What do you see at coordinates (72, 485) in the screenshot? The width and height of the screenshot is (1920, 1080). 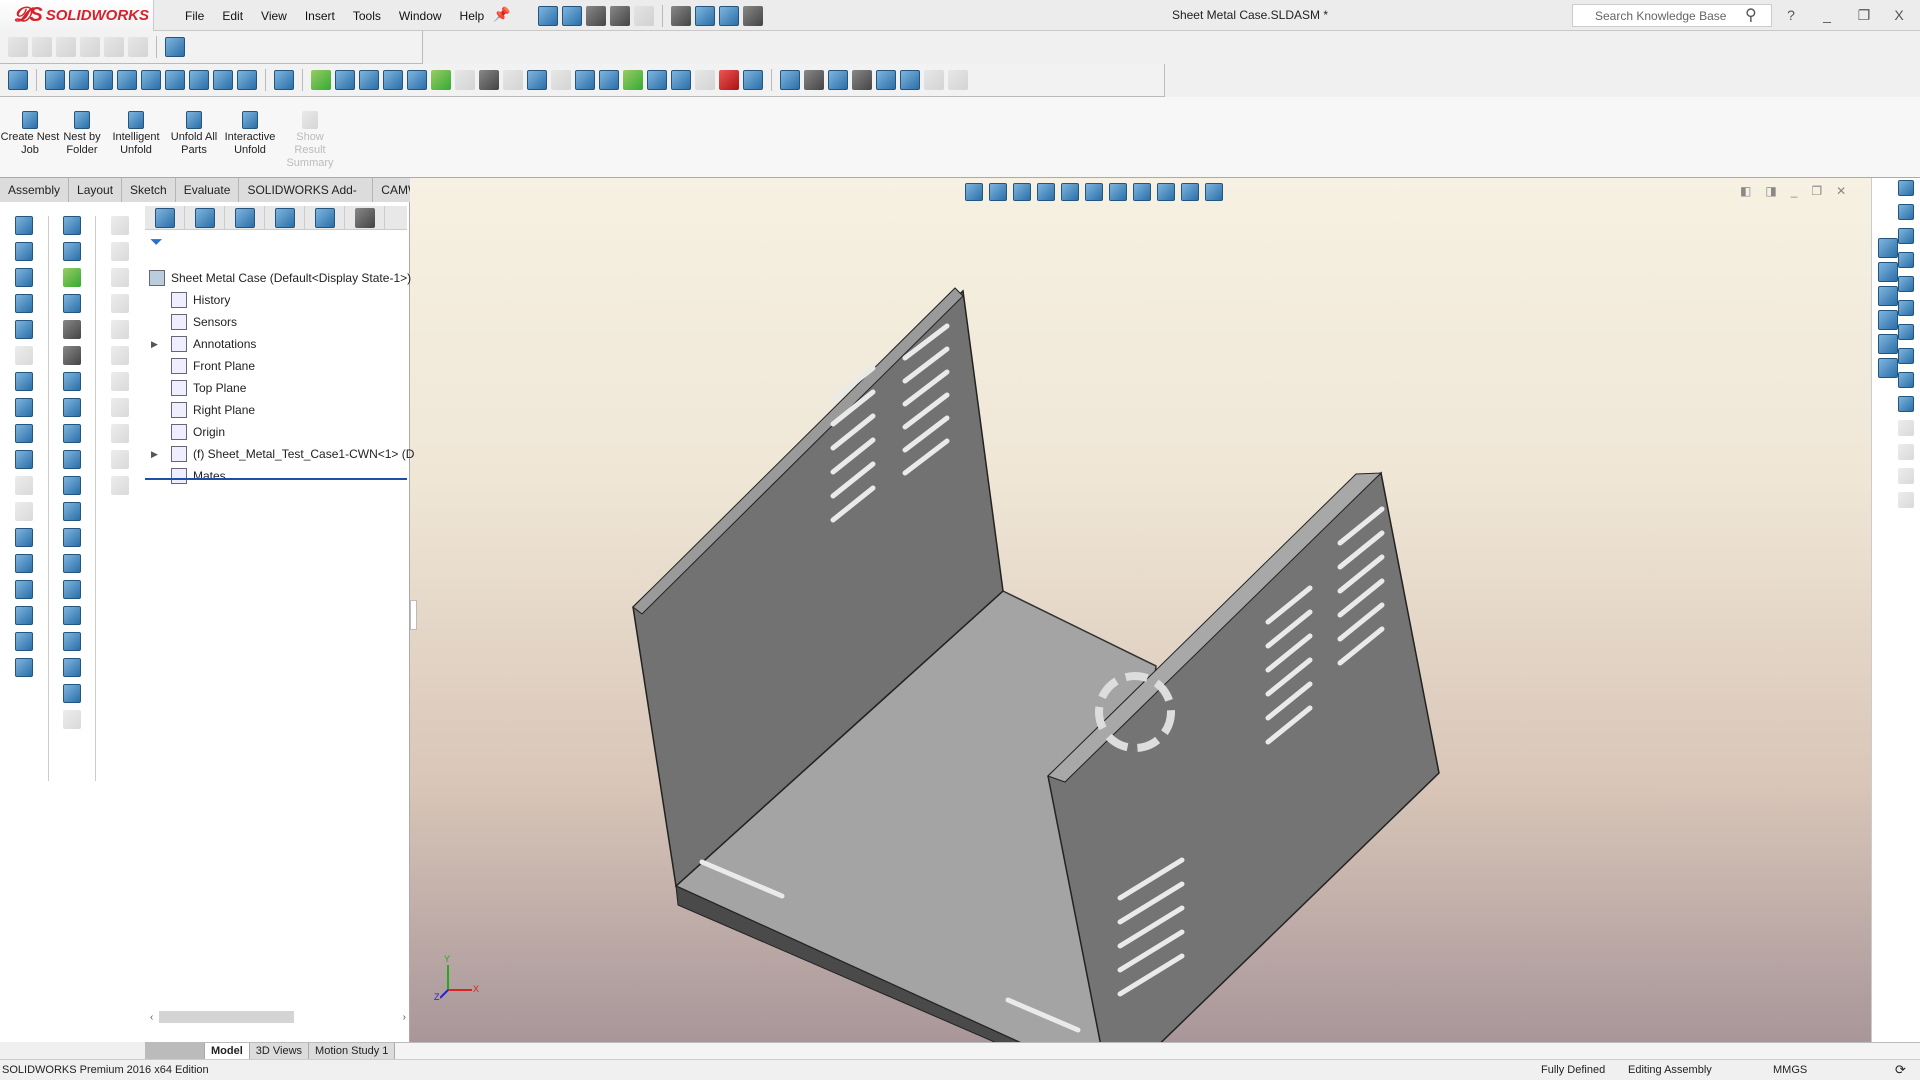 I see `gtol-icon` at bounding box center [72, 485].